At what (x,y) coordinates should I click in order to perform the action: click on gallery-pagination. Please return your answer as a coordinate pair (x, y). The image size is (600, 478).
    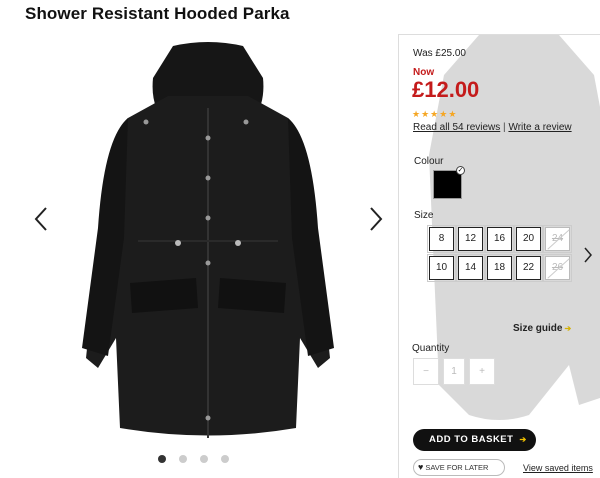
    Looking at the image, I should click on (193, 459).